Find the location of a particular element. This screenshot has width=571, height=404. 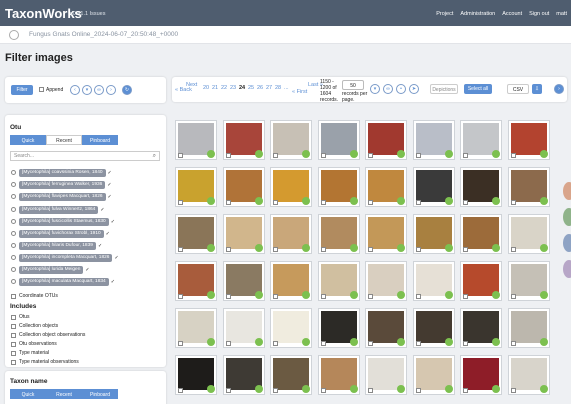

depictions-button: Depictions is located at coordinates (444, 89).